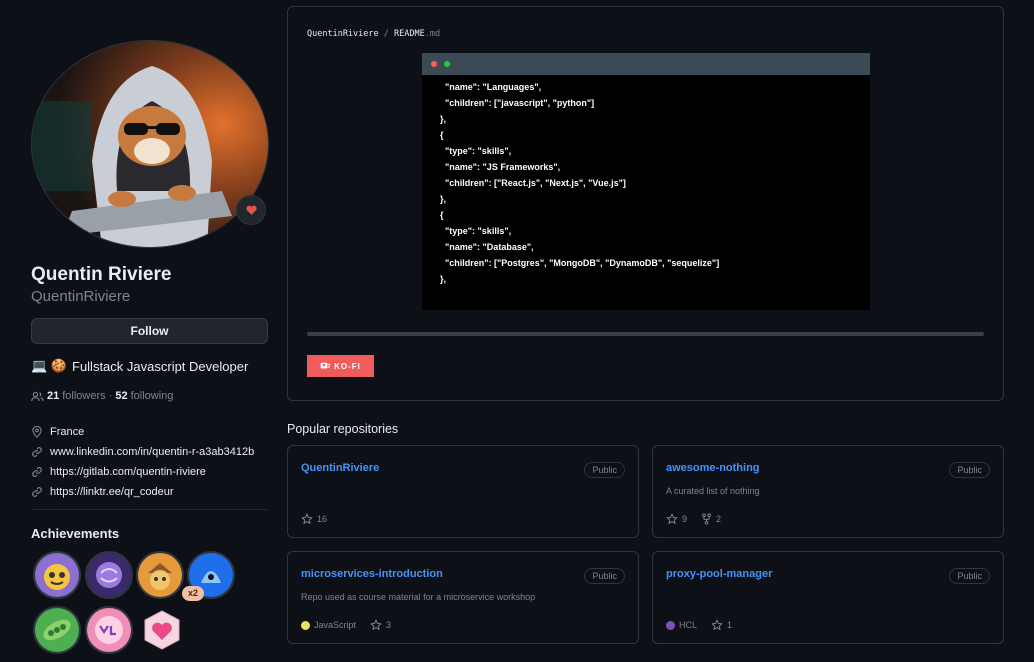  I want to click on repo-name-link: proxy-pool-manager, so click(719, 574).